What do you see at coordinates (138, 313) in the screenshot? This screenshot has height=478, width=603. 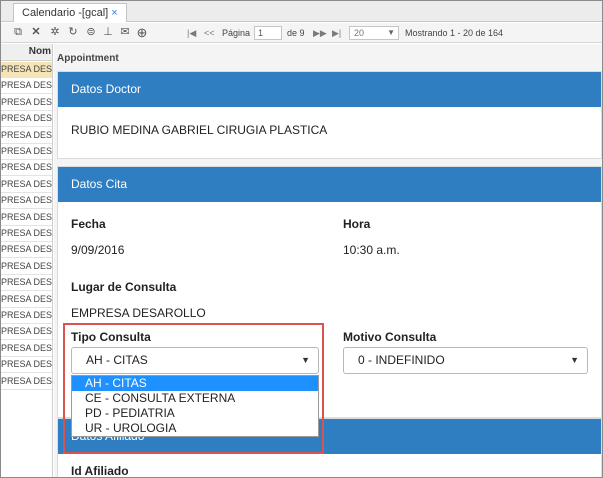 I see `lugar-value: EMPRESA DESAROLLO` at bounding box center [138, 313].